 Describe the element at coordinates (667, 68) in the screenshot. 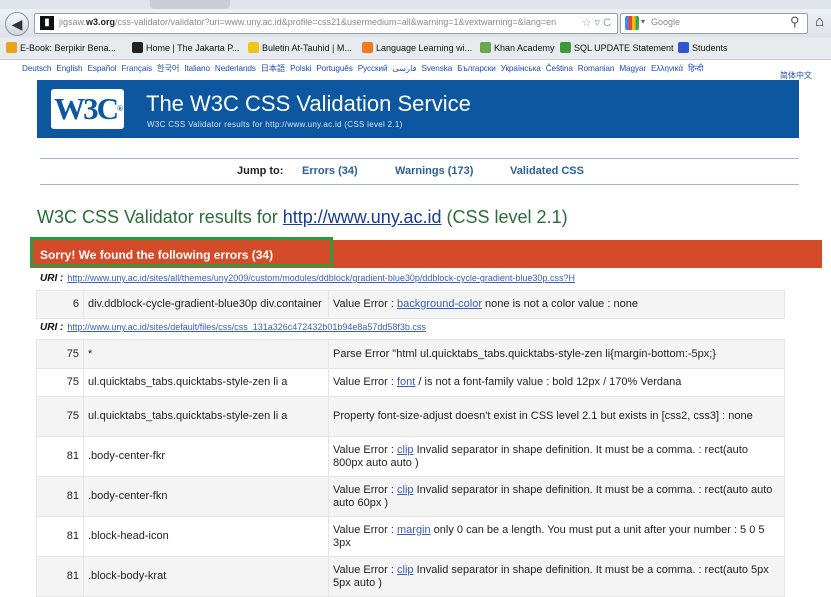

I see `lang-link: Ελληνικά` at that location.